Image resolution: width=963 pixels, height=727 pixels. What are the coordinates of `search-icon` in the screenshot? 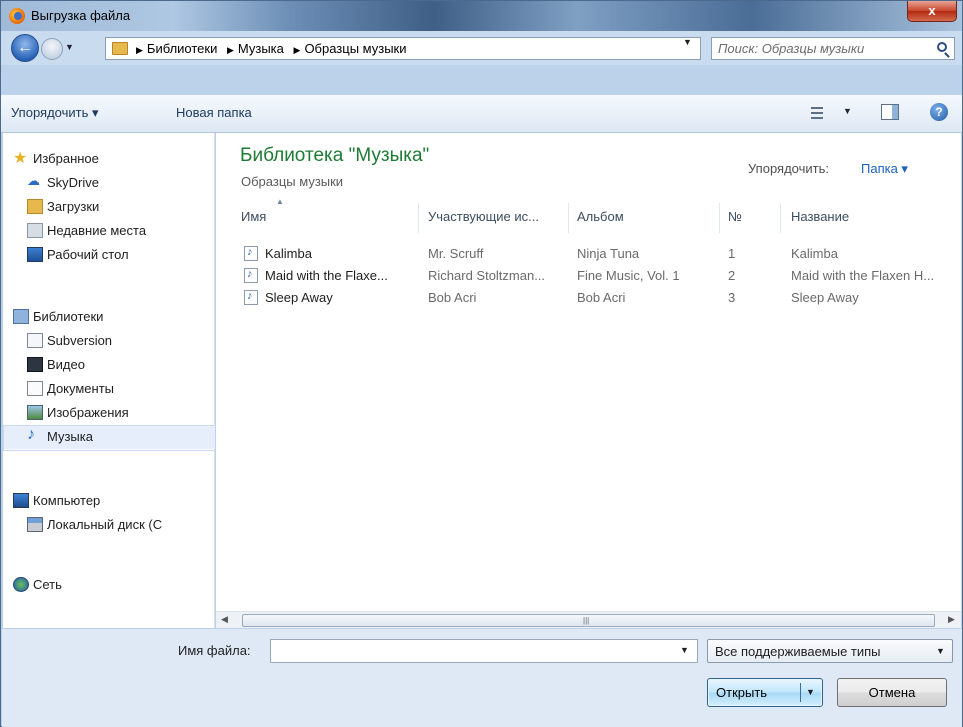 It's located at (942, 47).